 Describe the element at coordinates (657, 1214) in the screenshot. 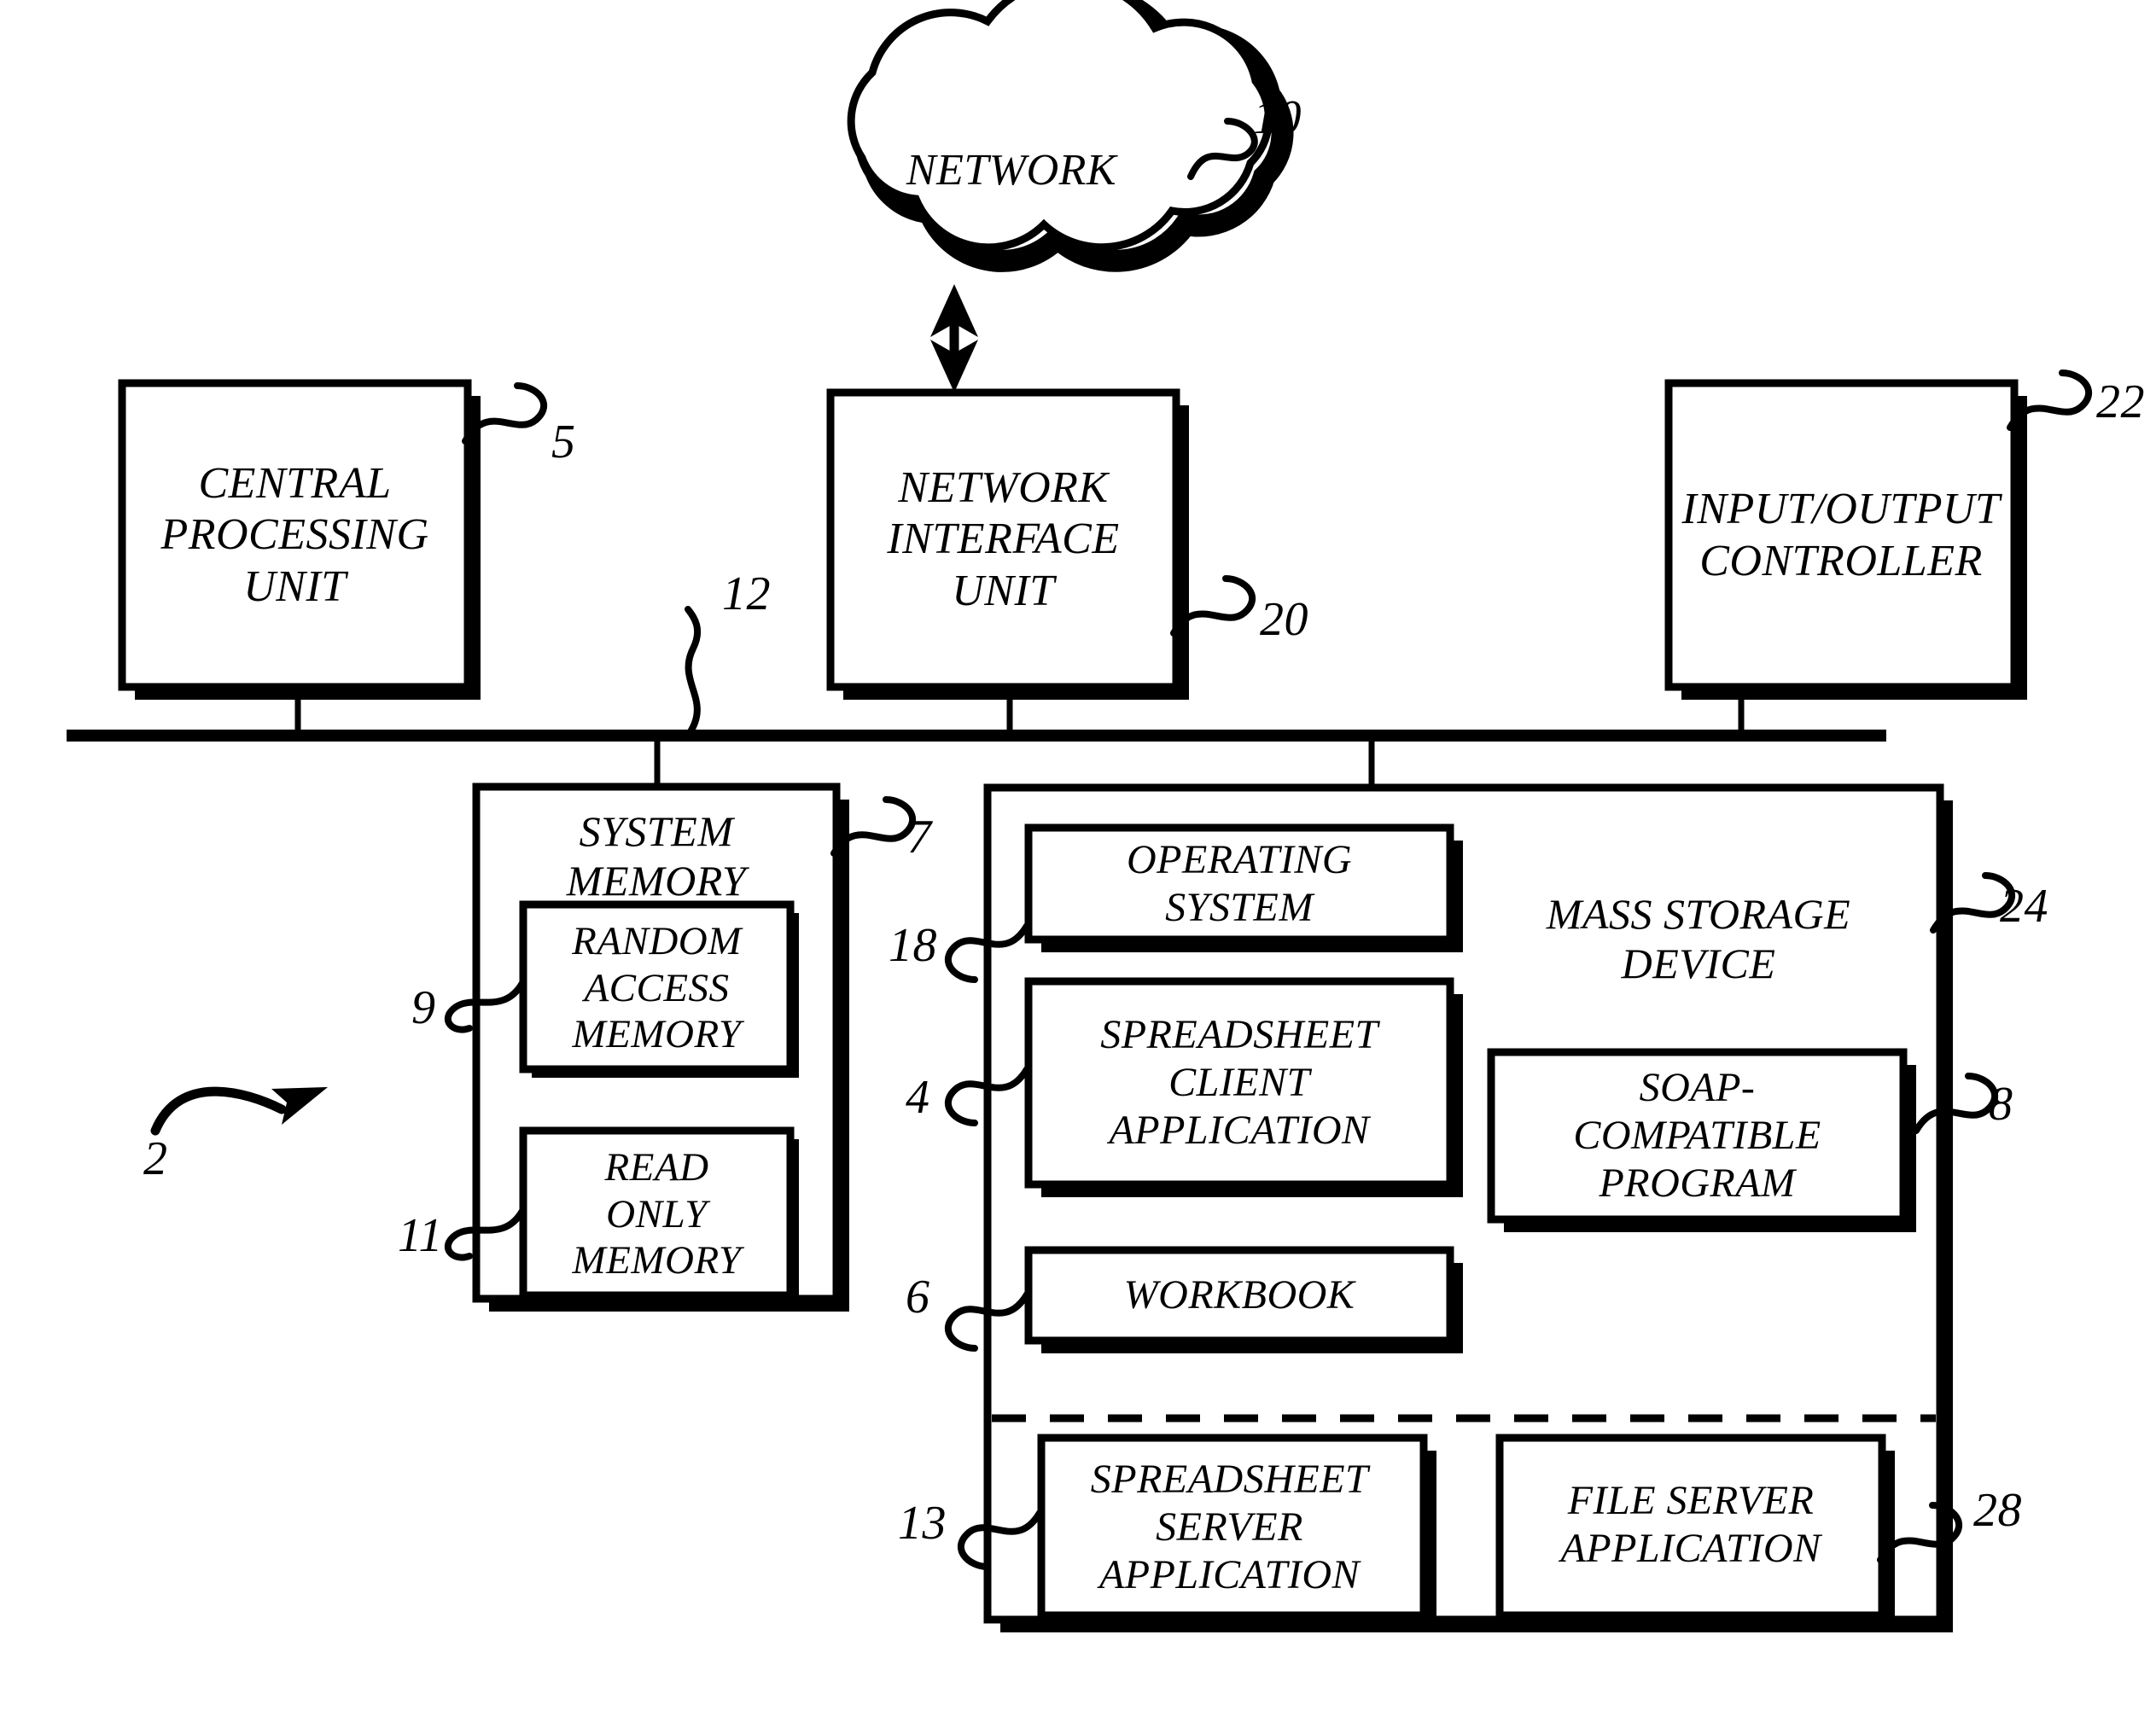

I see `rom-label: READ ONLY MEMORY` at that location.